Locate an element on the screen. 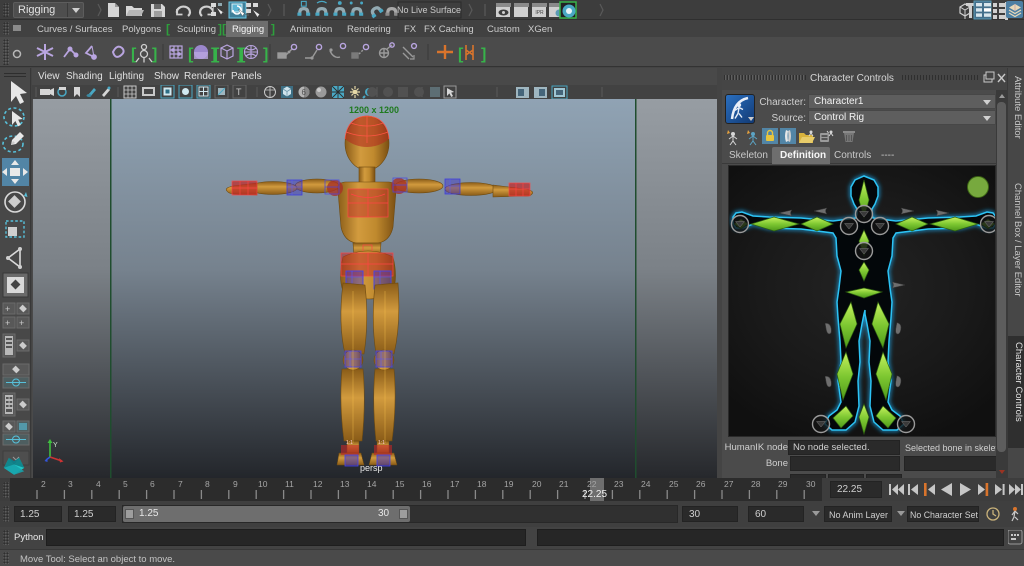 The image size is (1024, 566). svg-text: 28 is located at coordinates (756, 484).